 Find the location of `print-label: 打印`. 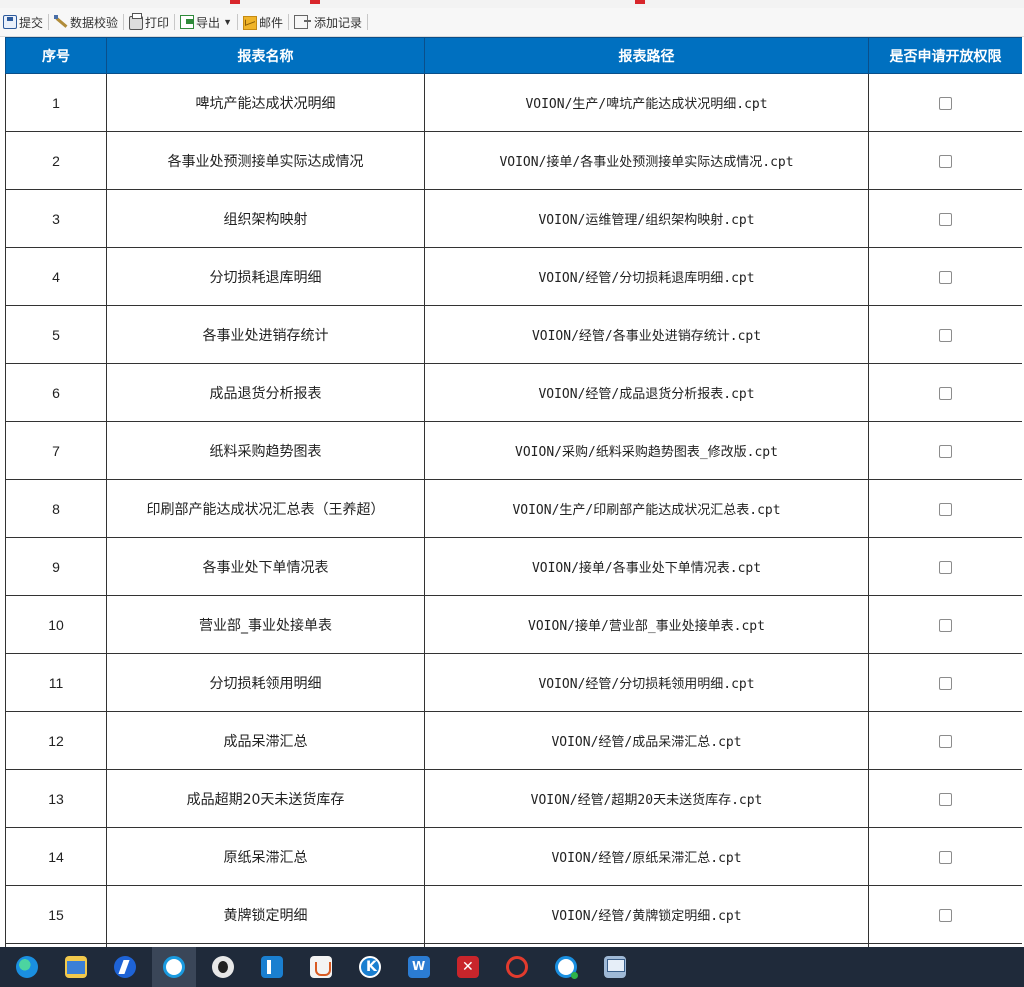

print-label: 打印 is located at coordinates (157, 22).